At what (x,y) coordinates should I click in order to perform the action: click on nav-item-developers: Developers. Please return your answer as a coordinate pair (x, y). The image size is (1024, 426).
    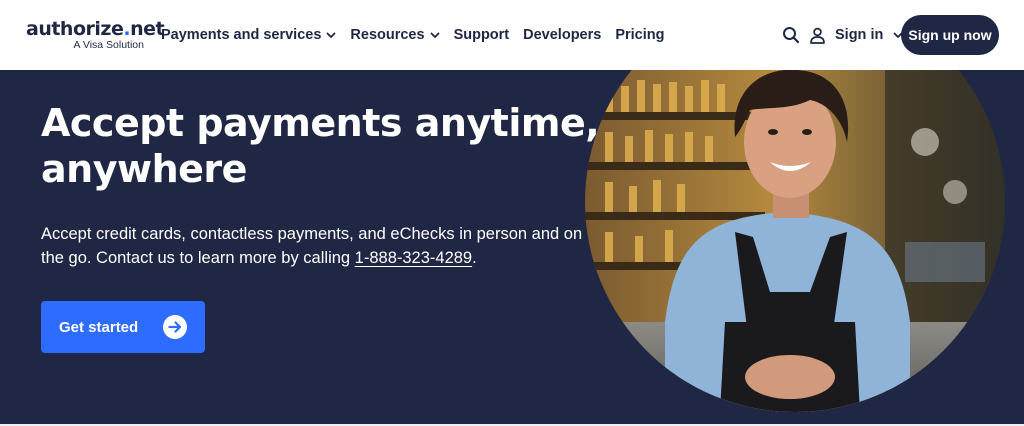
    Looking at the image, I should click on (562, 35).